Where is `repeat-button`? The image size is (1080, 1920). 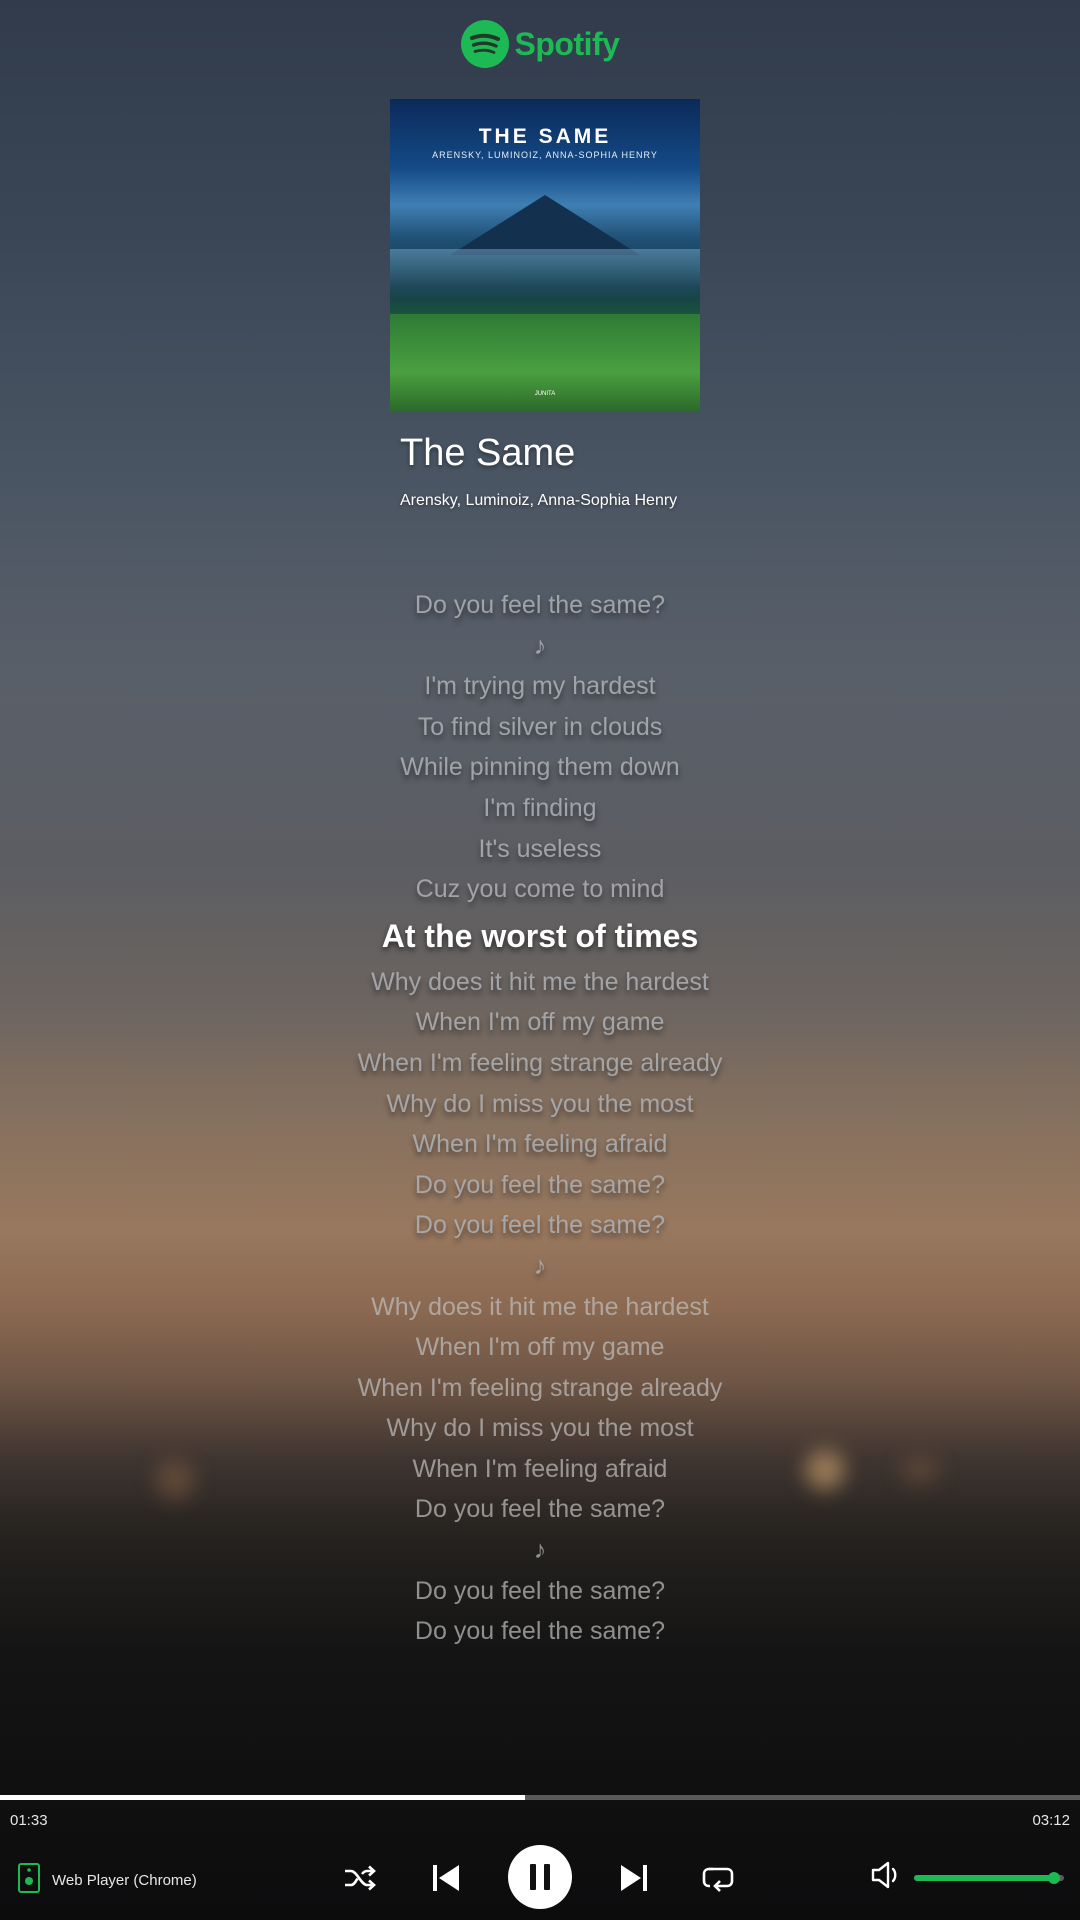 repeat-button is located at coordinates (718, 1878).